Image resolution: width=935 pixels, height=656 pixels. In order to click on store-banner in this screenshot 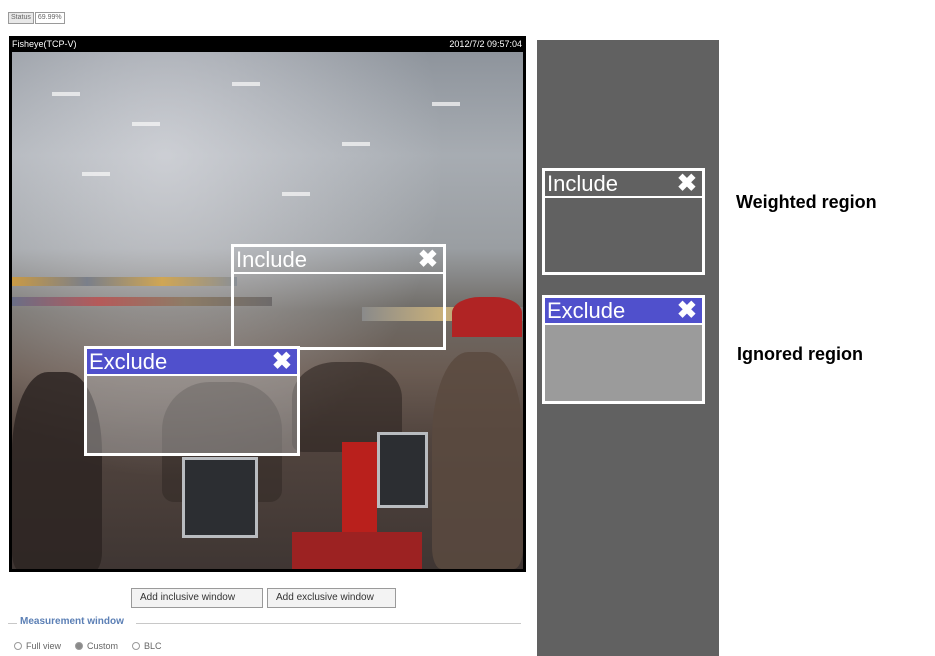, I will do `click(487, 317)`.